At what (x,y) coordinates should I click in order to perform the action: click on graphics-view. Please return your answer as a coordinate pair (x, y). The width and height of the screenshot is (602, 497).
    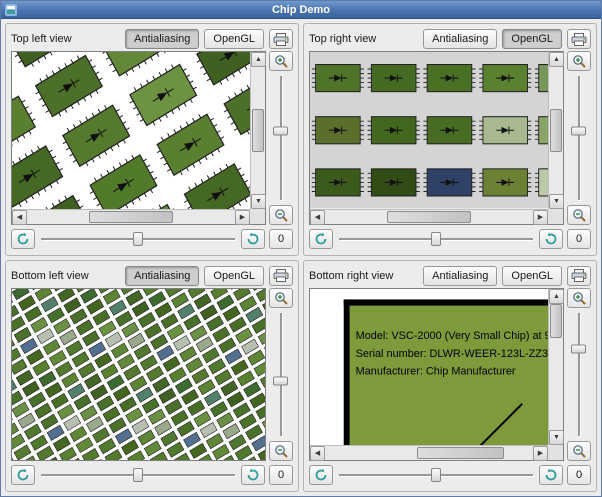
    Looking at the image, I should click on (138, 374).